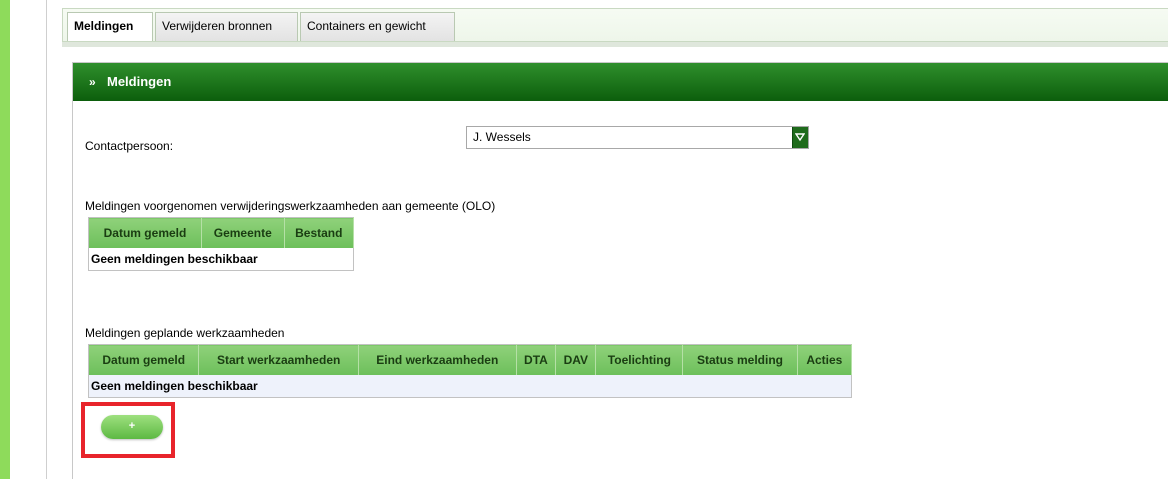  I want to click on column-header: Toelichting, so click(639, 359).